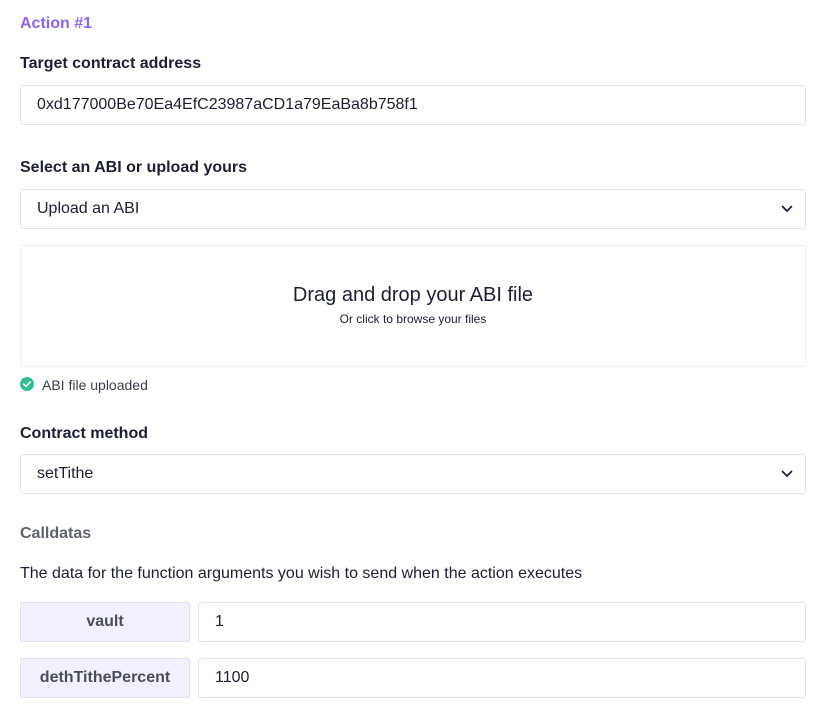  I want to click on abi-upload-status: ABI file uploaded, so click(84, 385).